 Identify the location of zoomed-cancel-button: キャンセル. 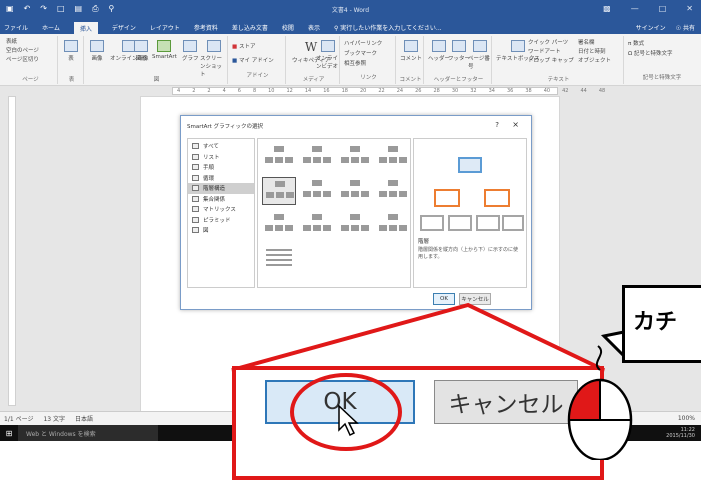
(506, 402).